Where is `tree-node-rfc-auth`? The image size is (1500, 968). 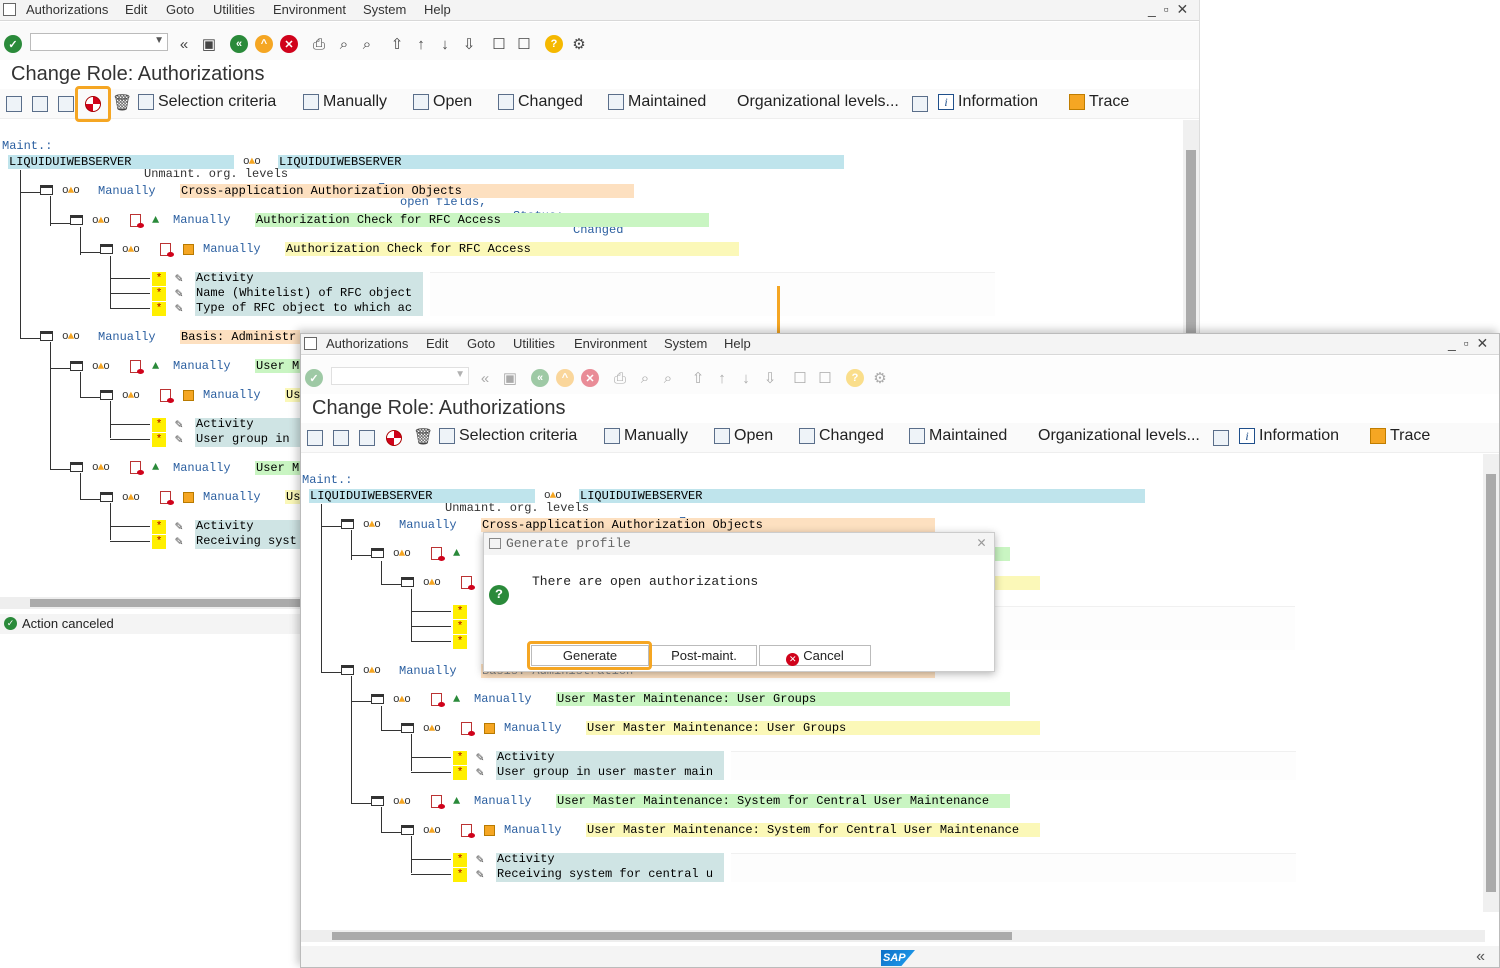
tree-node-rfc-auth is located at coordinates (1017, 583).